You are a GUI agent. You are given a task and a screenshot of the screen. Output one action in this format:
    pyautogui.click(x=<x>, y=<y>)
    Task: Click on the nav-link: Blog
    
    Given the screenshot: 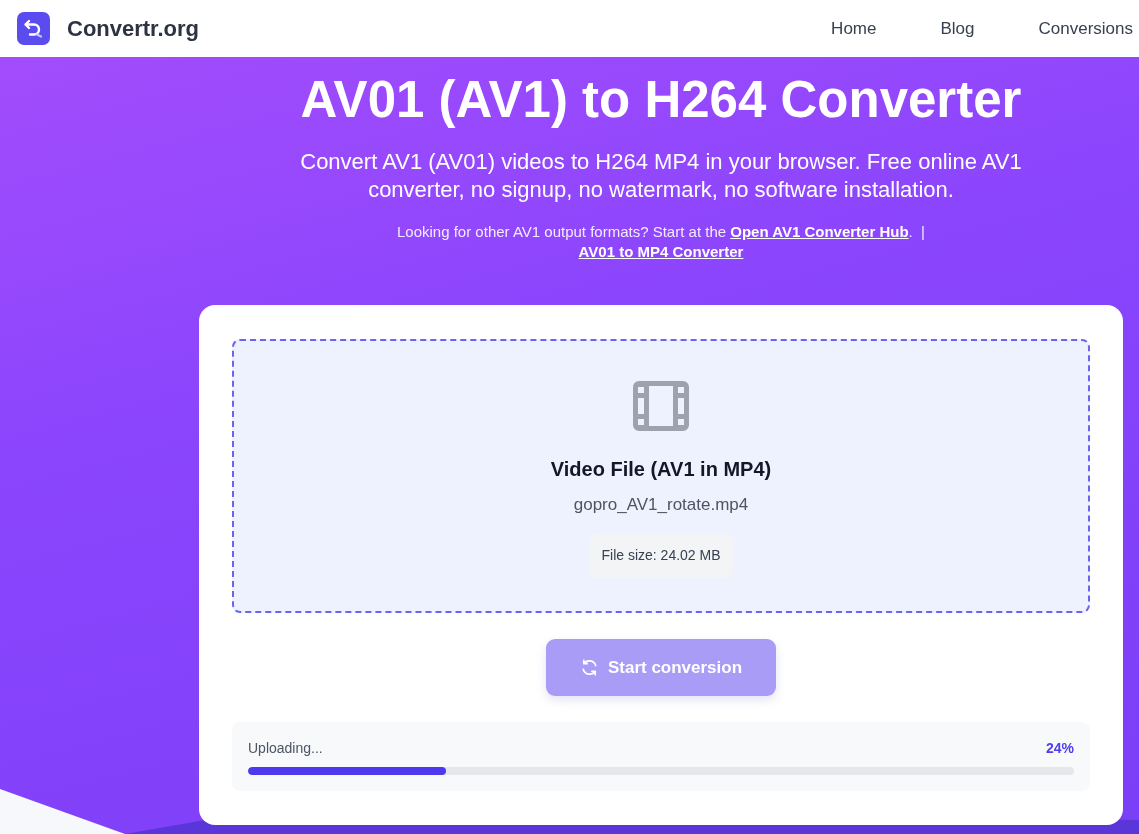 What is the action you would take?
    pyautogui.click(x=957, y=28)
    